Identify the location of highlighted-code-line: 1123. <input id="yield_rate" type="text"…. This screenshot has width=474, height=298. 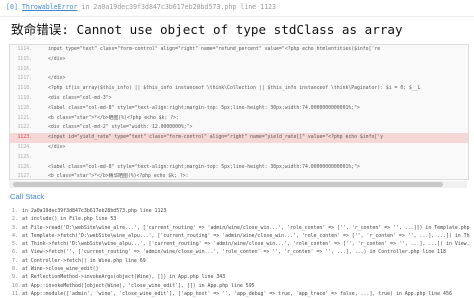
(239, 138).